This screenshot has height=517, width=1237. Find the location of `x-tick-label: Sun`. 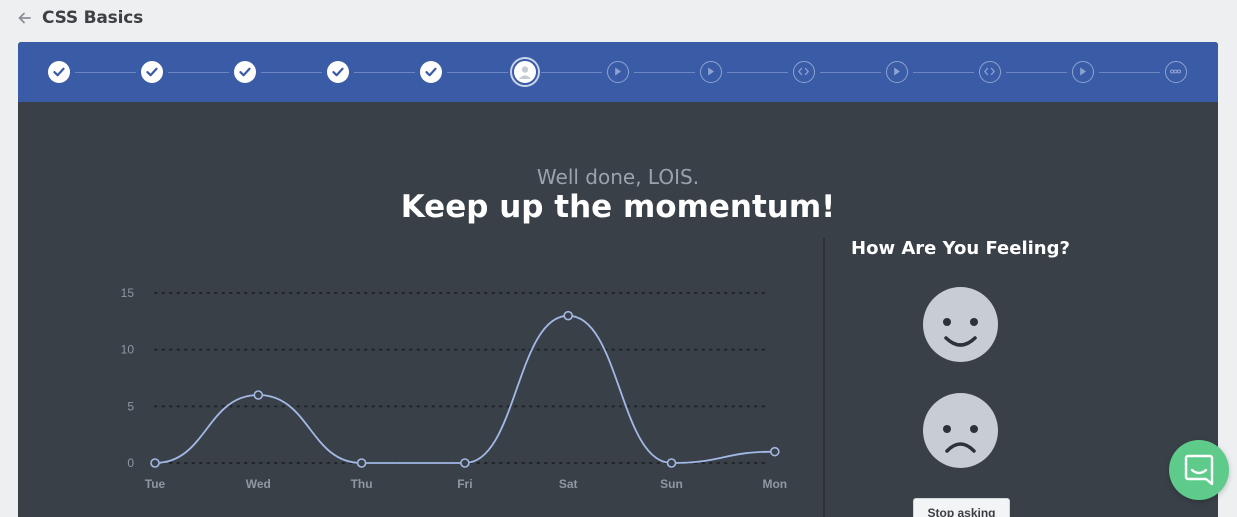

x-tick-label: Sun is located at coordinates (671, 484).